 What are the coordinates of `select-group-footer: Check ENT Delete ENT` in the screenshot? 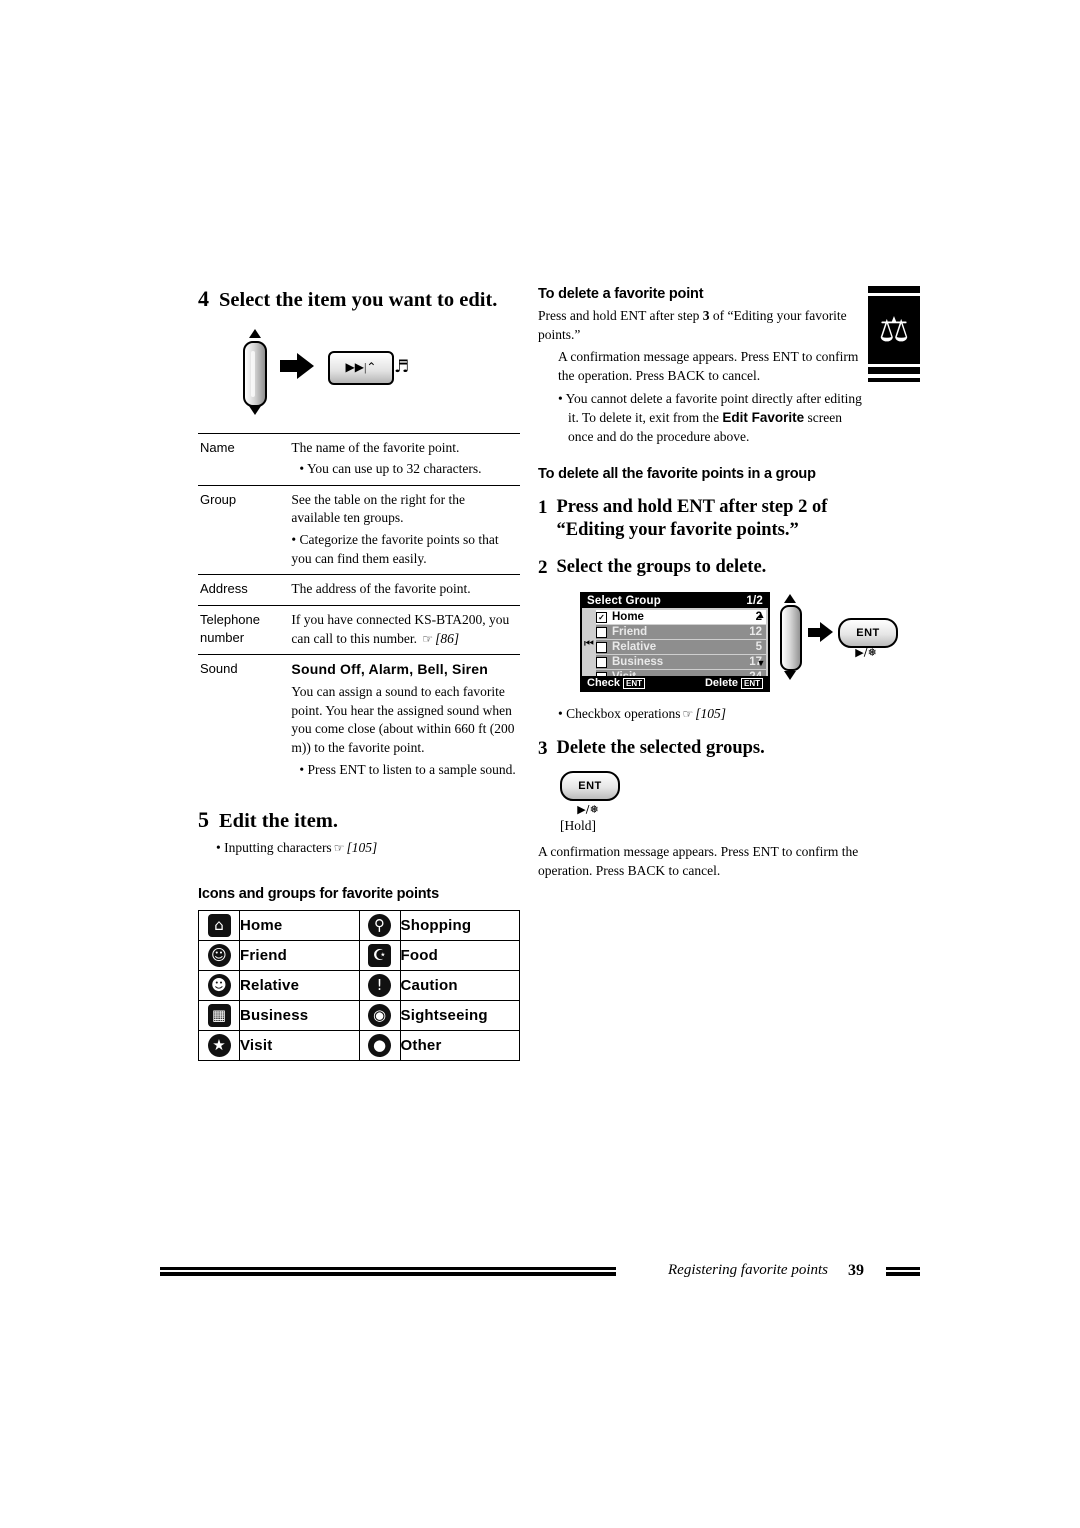 It's located at (675, 683).